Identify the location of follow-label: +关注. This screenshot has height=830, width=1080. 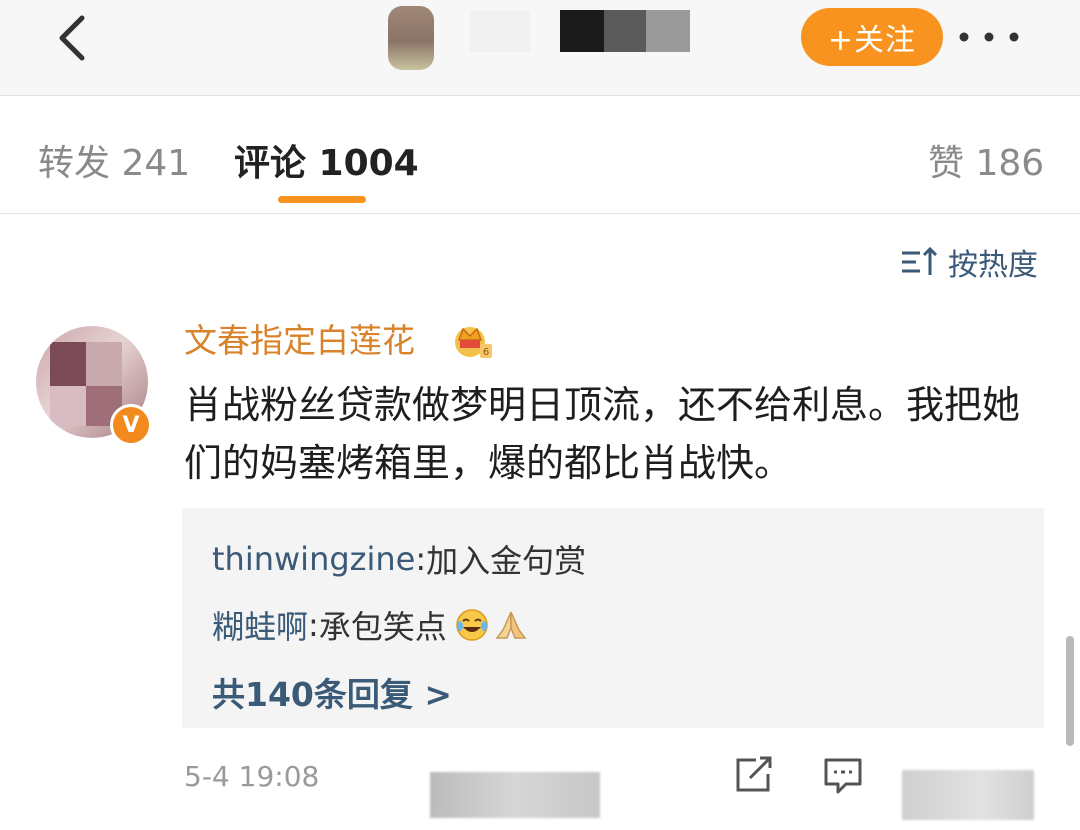
(872, 40).